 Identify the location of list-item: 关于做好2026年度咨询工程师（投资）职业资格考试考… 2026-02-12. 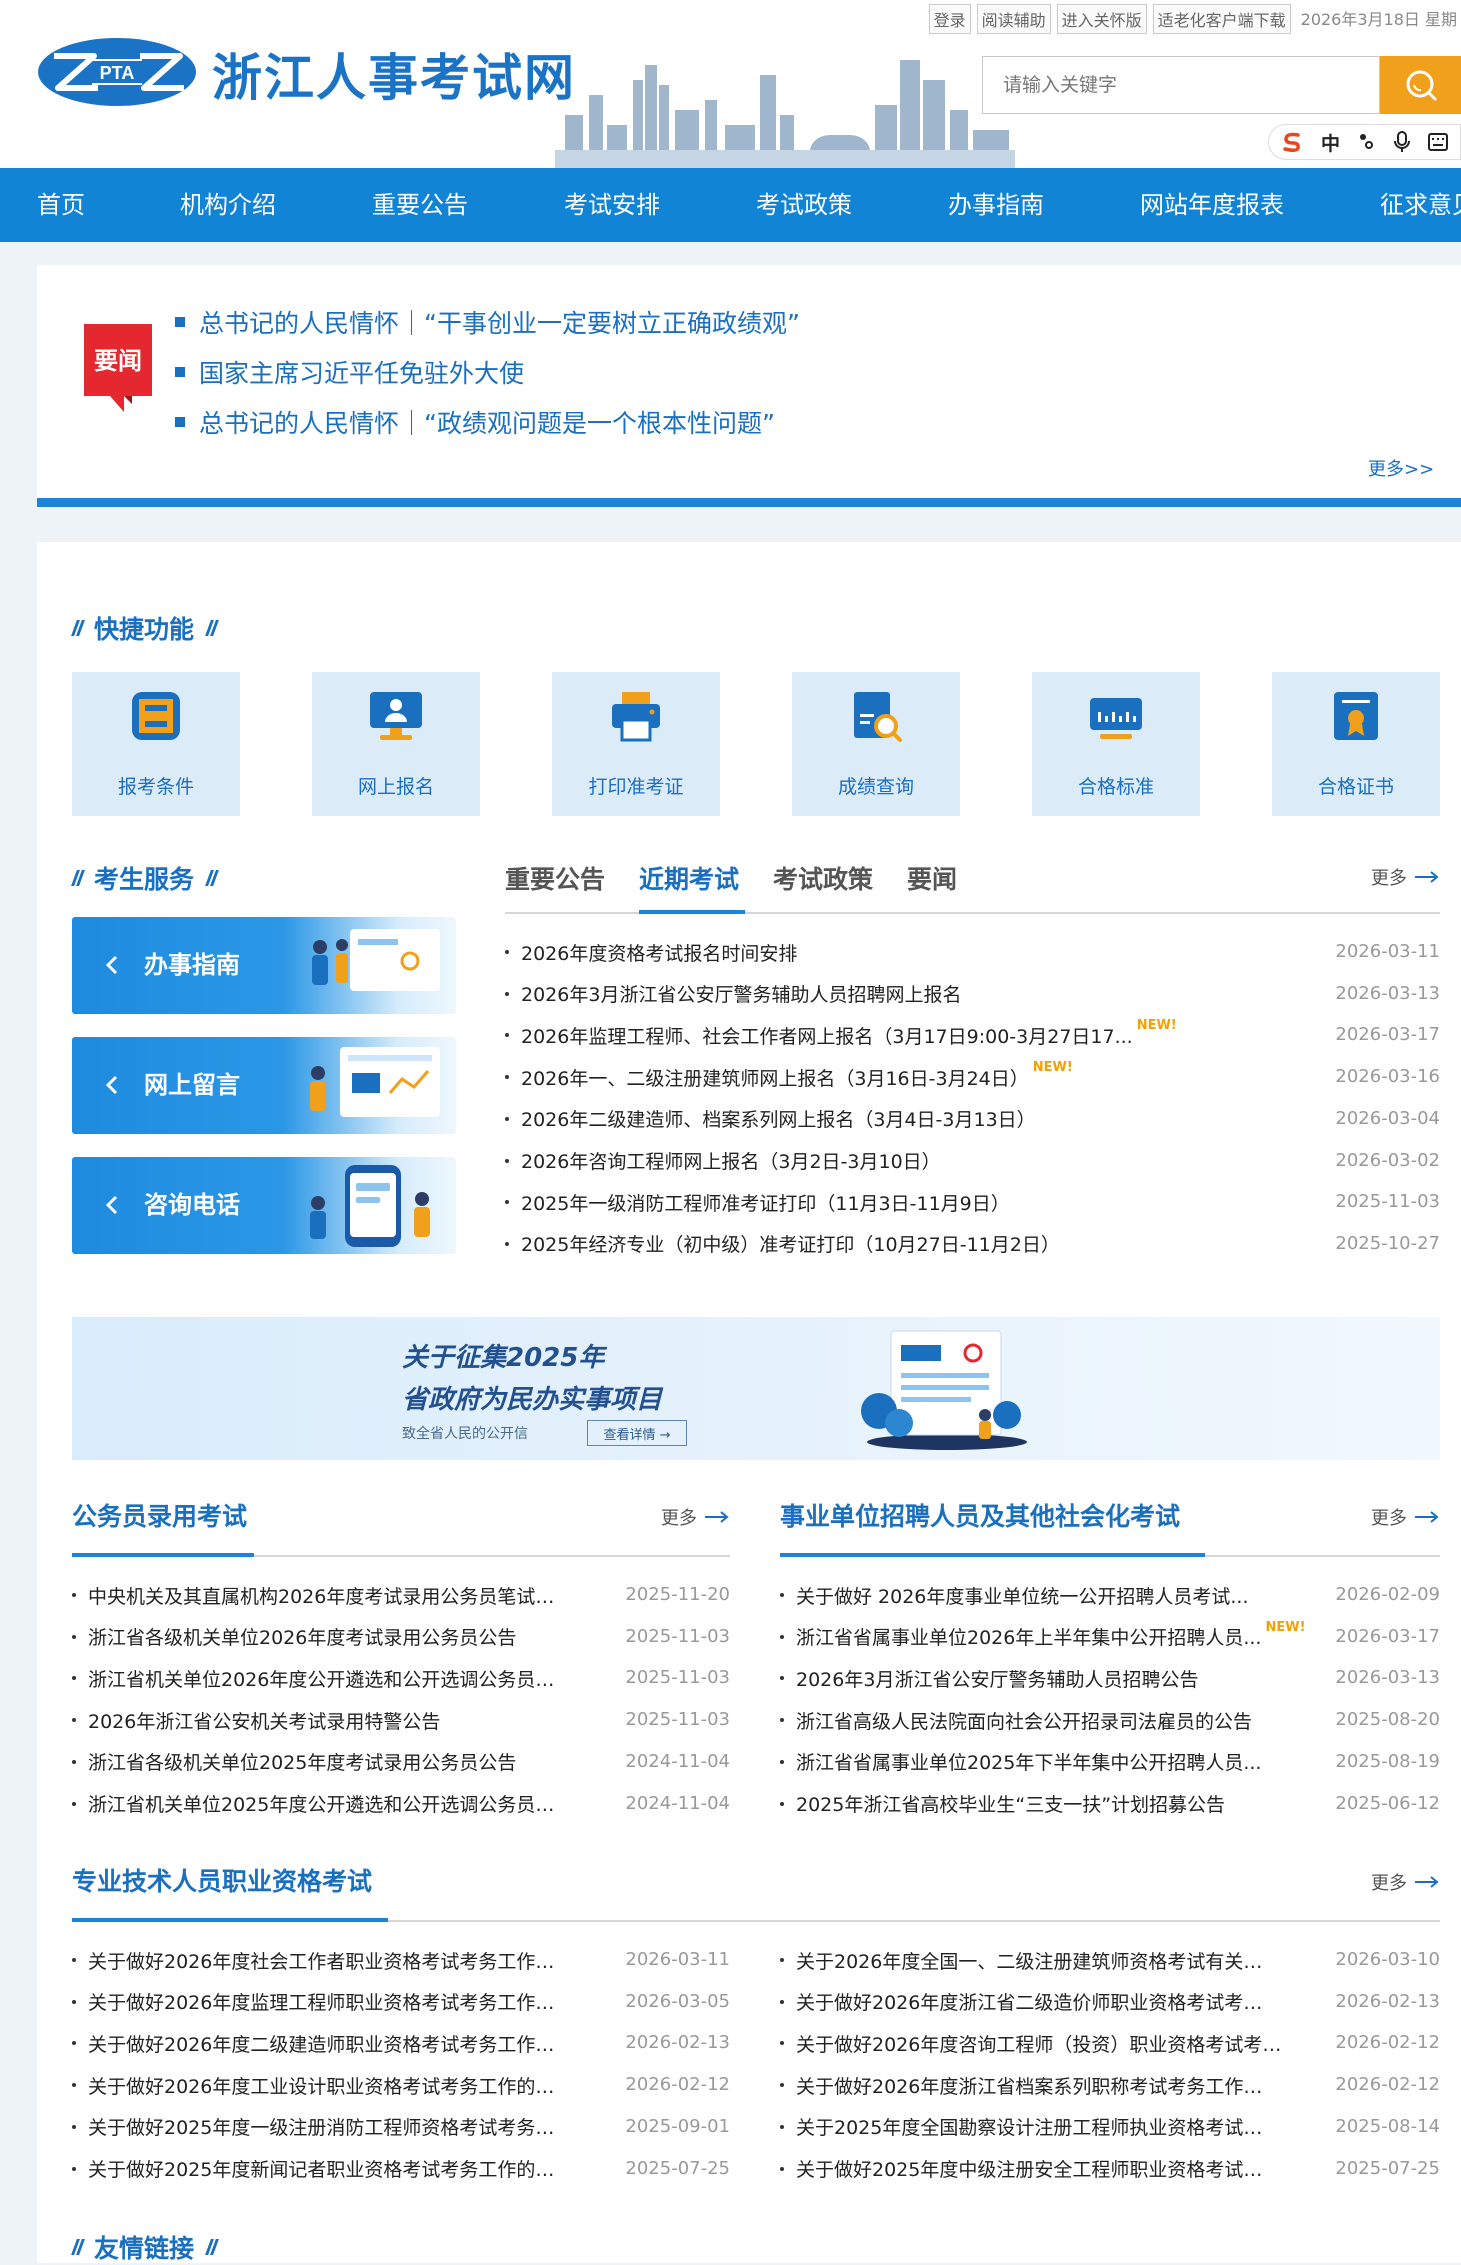
(1110, 2043).